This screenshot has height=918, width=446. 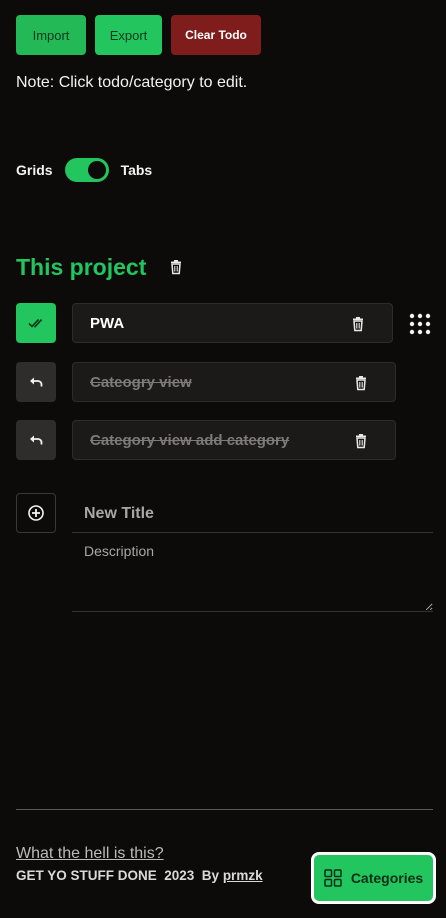 I want to click on new-title-input, so click(x=252, y=514).